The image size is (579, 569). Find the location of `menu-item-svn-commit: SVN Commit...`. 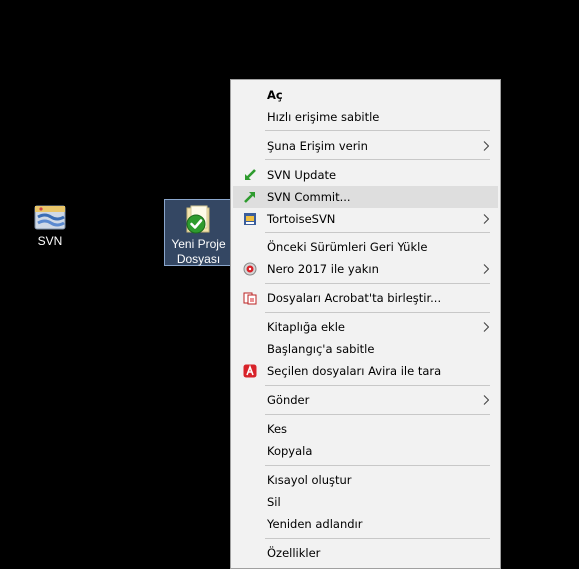

menu-item-svn-commit: SVN Commit... is located at coordinates (365, 197).